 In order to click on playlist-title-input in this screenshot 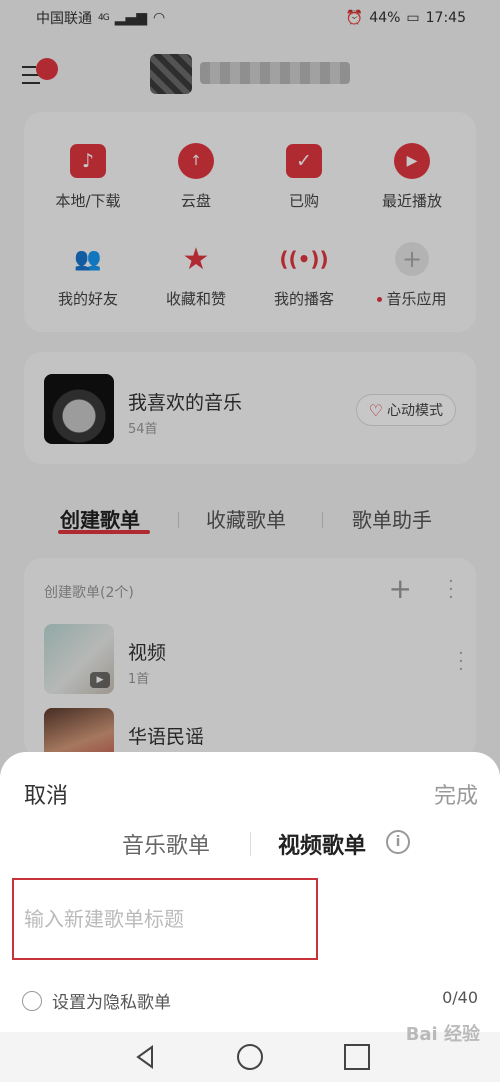, I will do `click(165, 919)`.